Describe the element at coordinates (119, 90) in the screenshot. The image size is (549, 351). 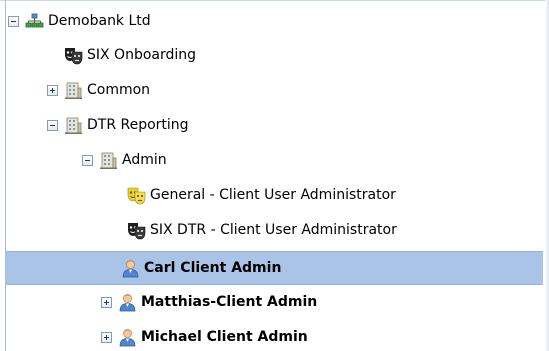
I see `tree-node-label: Common` at that location.